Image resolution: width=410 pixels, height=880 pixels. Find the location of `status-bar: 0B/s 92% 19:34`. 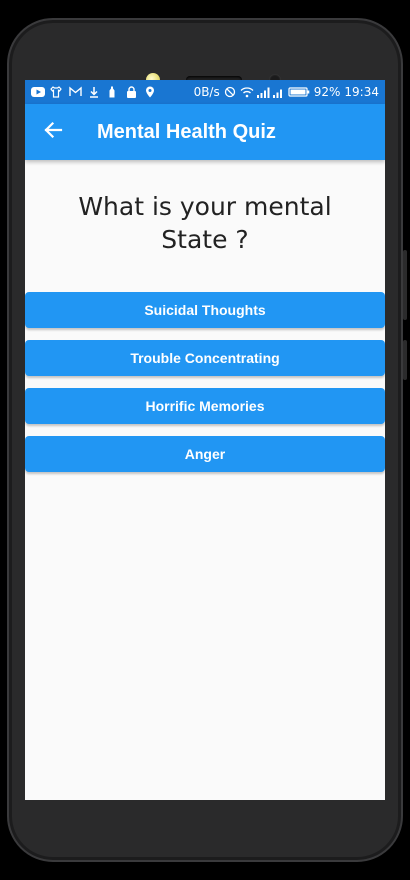

status-bar: 0B/s 92% 19:34 is located at coordinates (205, 92).